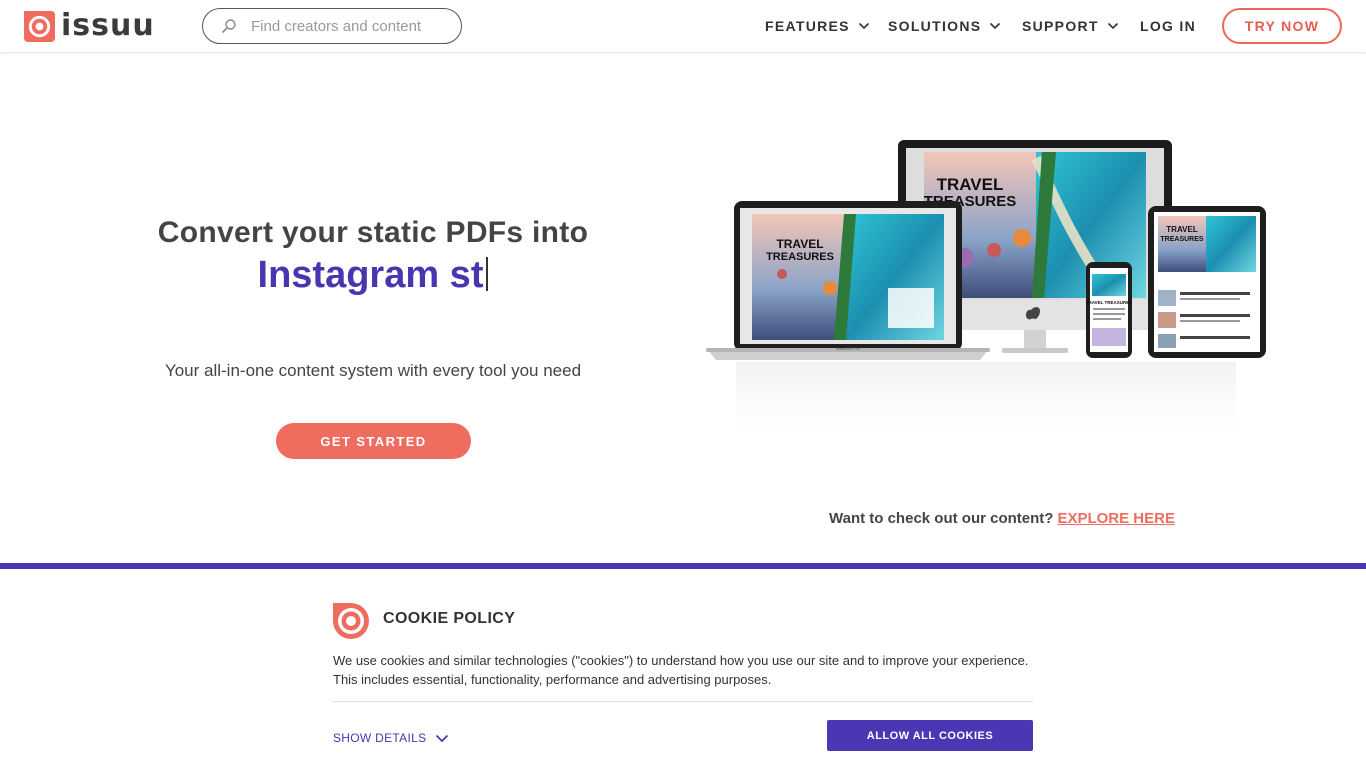  I want to click on typing-caret, so click(487, 274).